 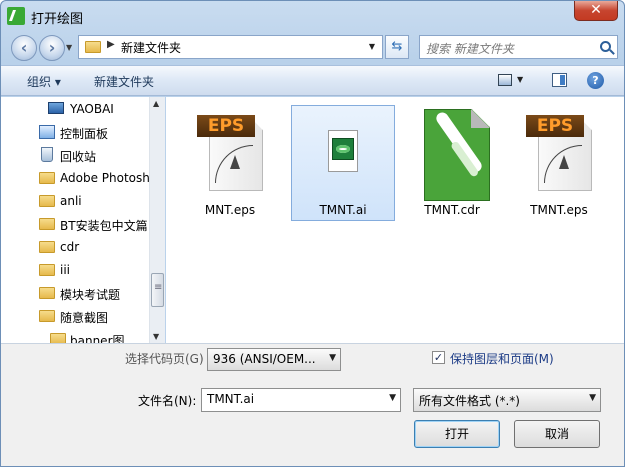 I want to click on search-icon, so click(x=605, y=46).